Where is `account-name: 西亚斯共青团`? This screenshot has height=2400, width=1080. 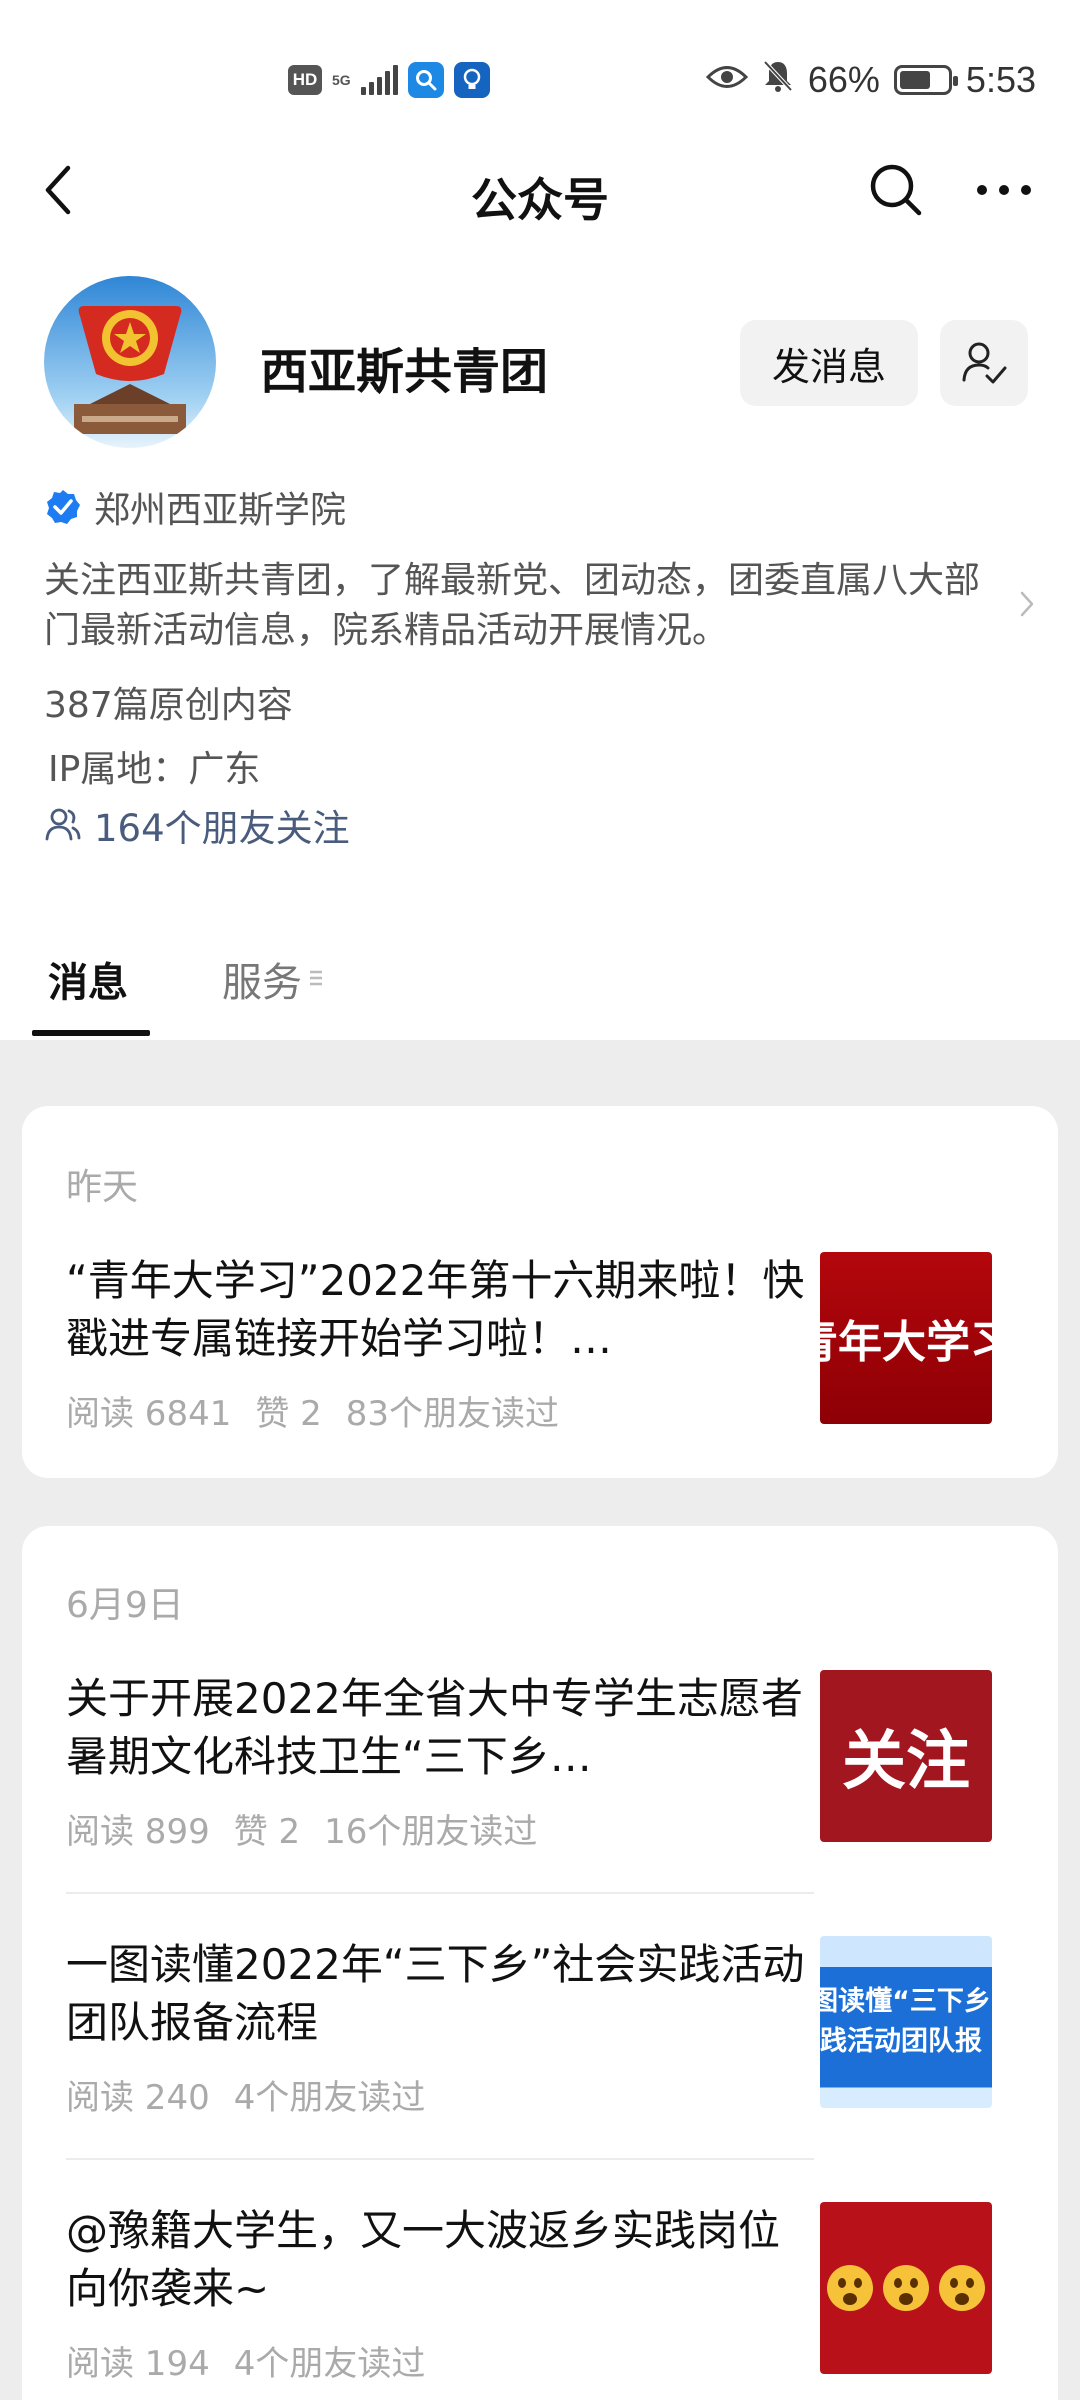
account-name: 西亚斯共青团 is located at coordinates (404, 372).